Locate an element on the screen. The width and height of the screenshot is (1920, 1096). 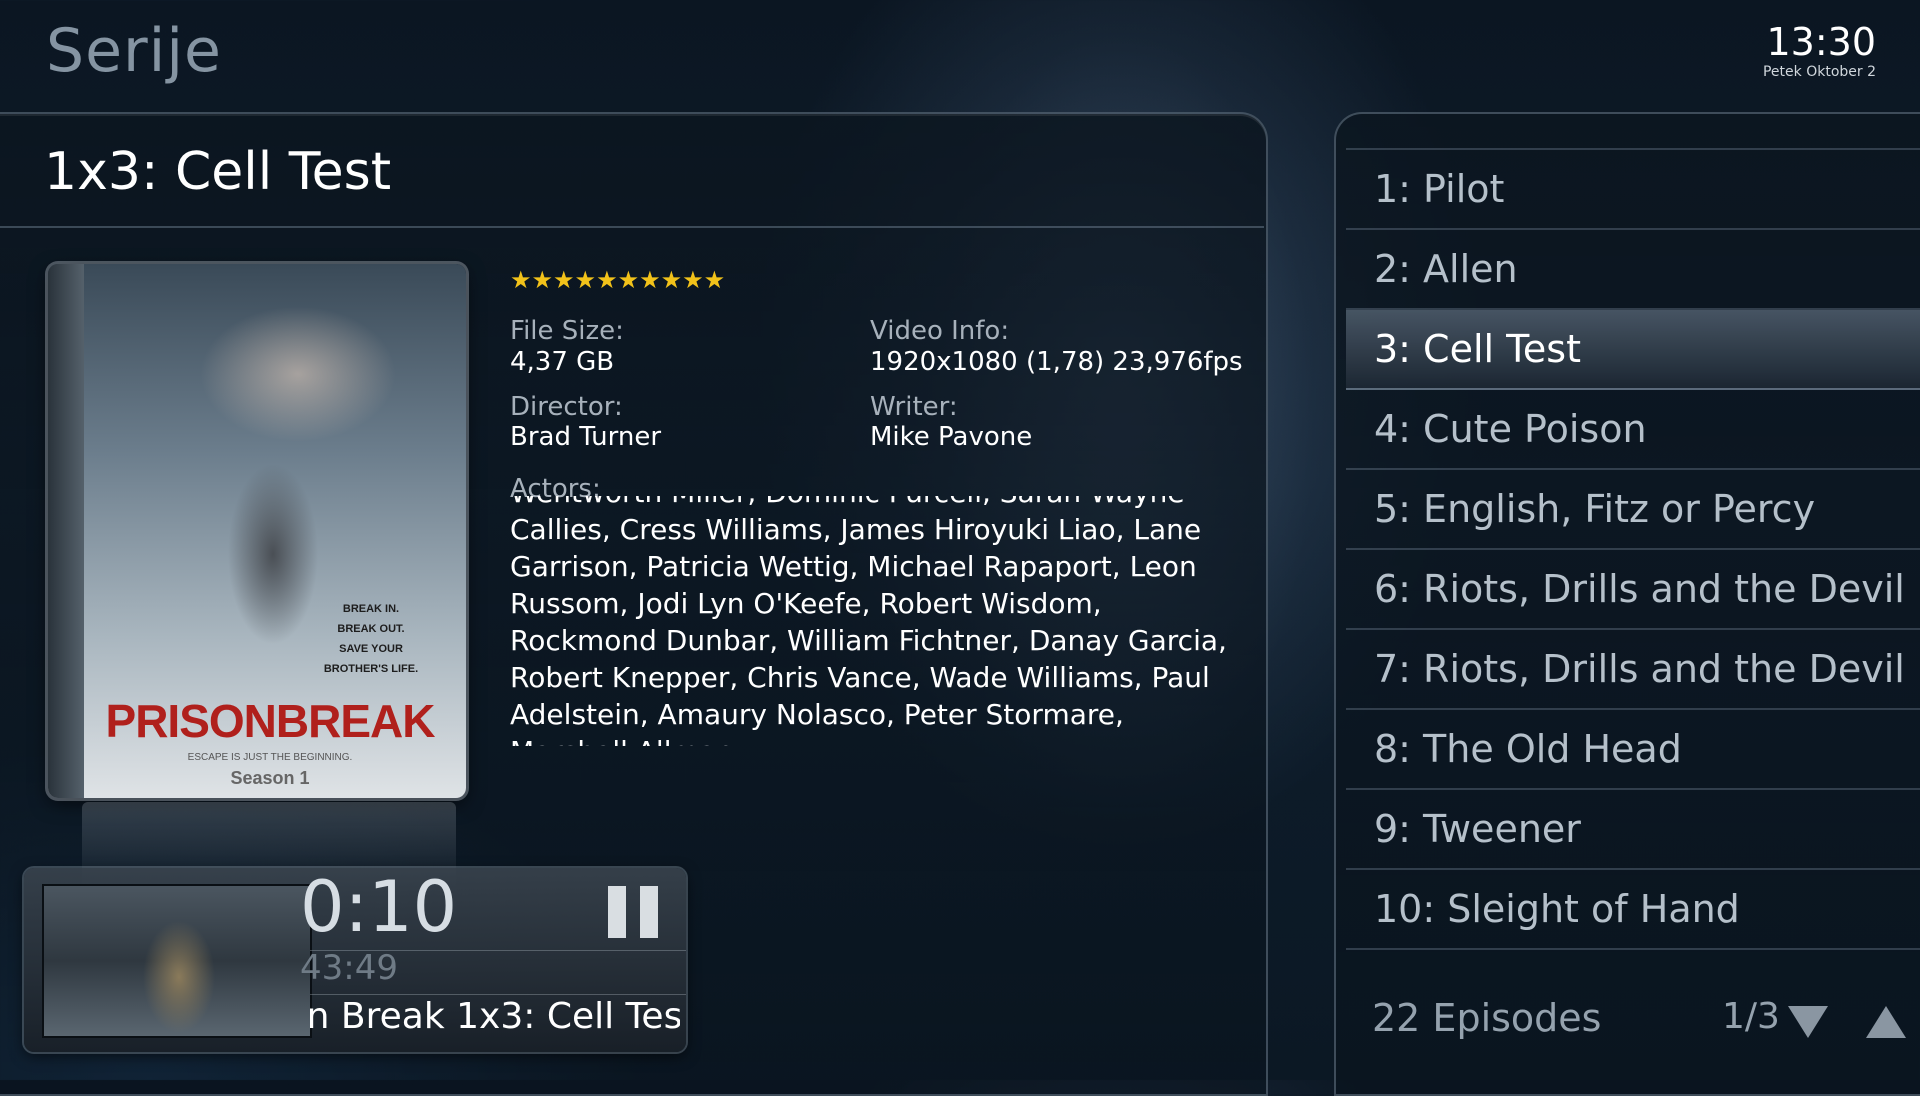
now-playing-title: Prison Break 1x3: Cell Test is located at coordinates (495, 1021).